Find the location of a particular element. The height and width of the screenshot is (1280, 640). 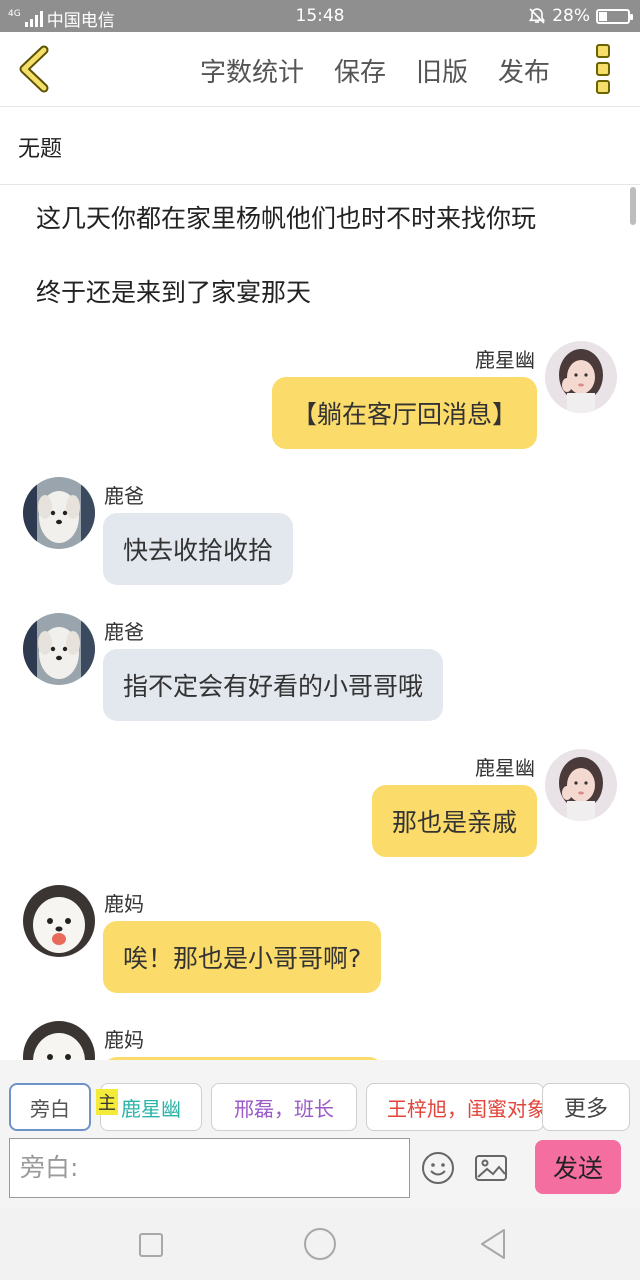

story-title-bar: 无题 is located at coordinates (320, 146).